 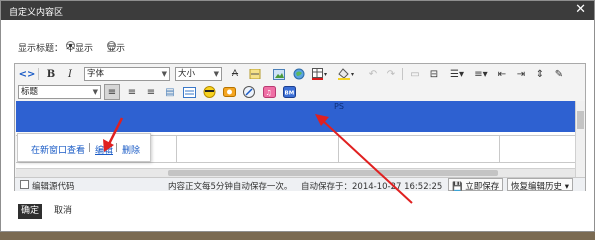 I want to click on highlight-color-icon: ▾, so click(x=348, y=74).